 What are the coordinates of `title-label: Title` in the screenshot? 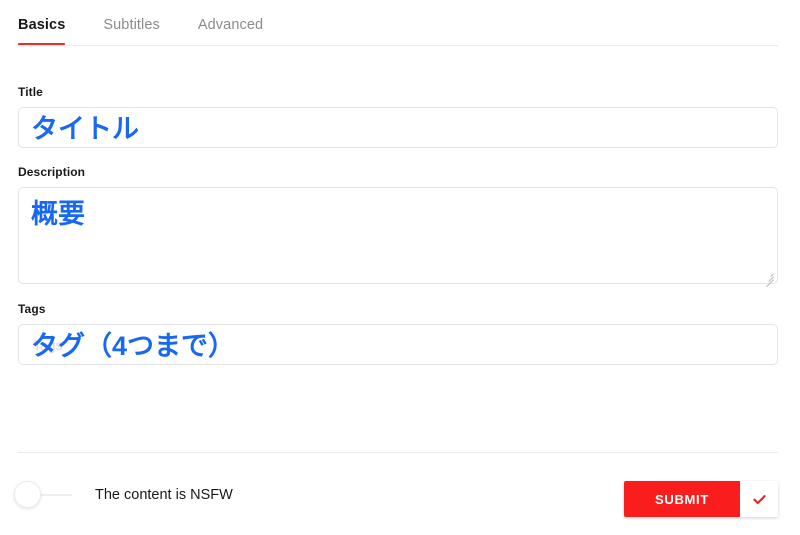 It's located at (30, 92).